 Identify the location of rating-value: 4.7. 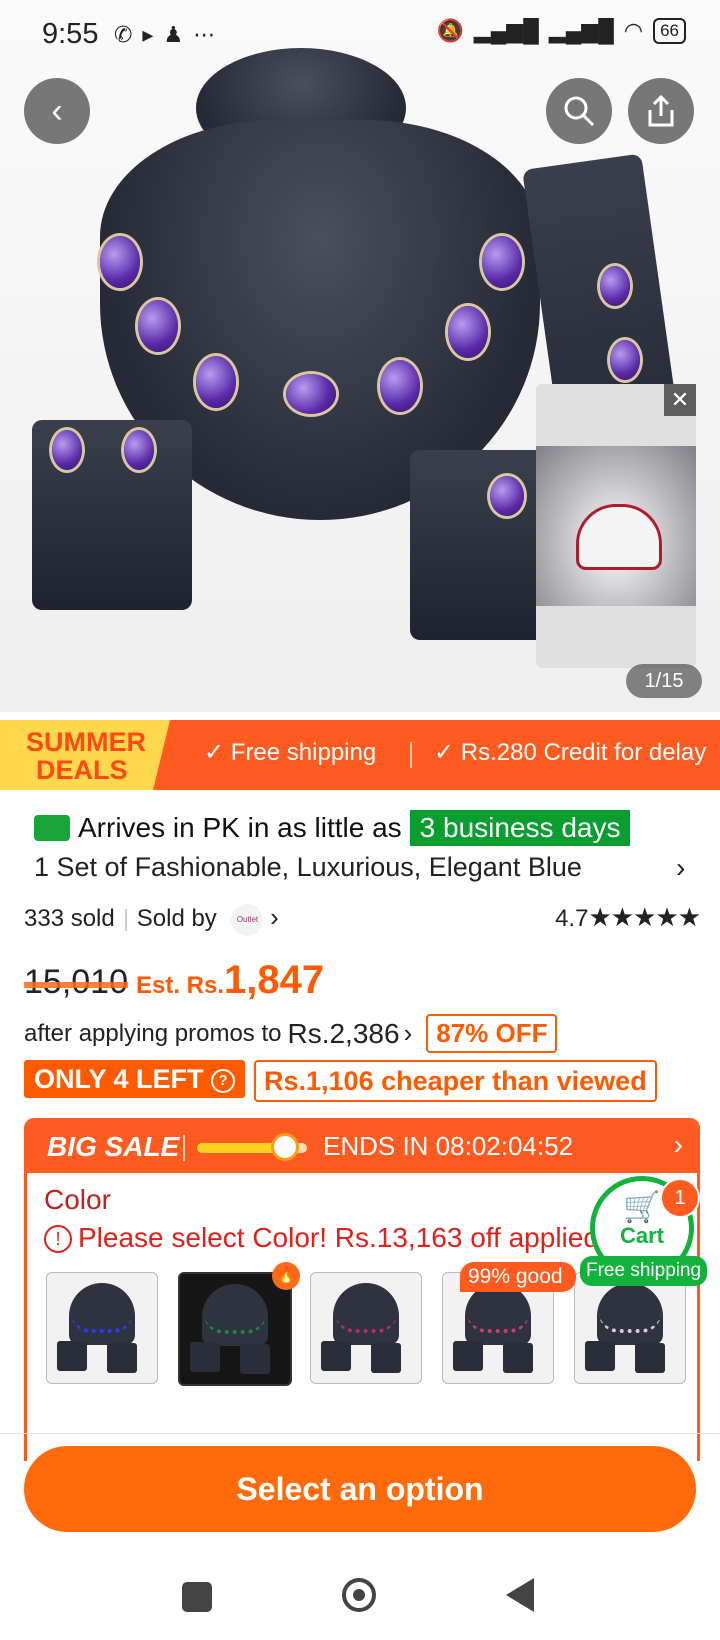
(572, 918).